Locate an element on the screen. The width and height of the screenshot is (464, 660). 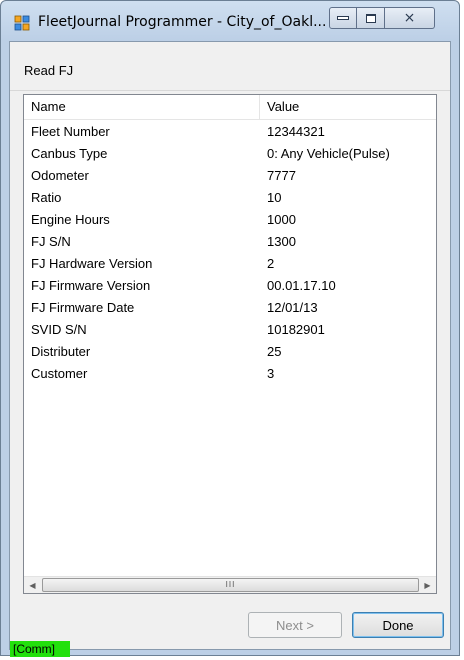
table-row: FJ Firmware Date 12/01/13 is located at coordinates (230, 308).